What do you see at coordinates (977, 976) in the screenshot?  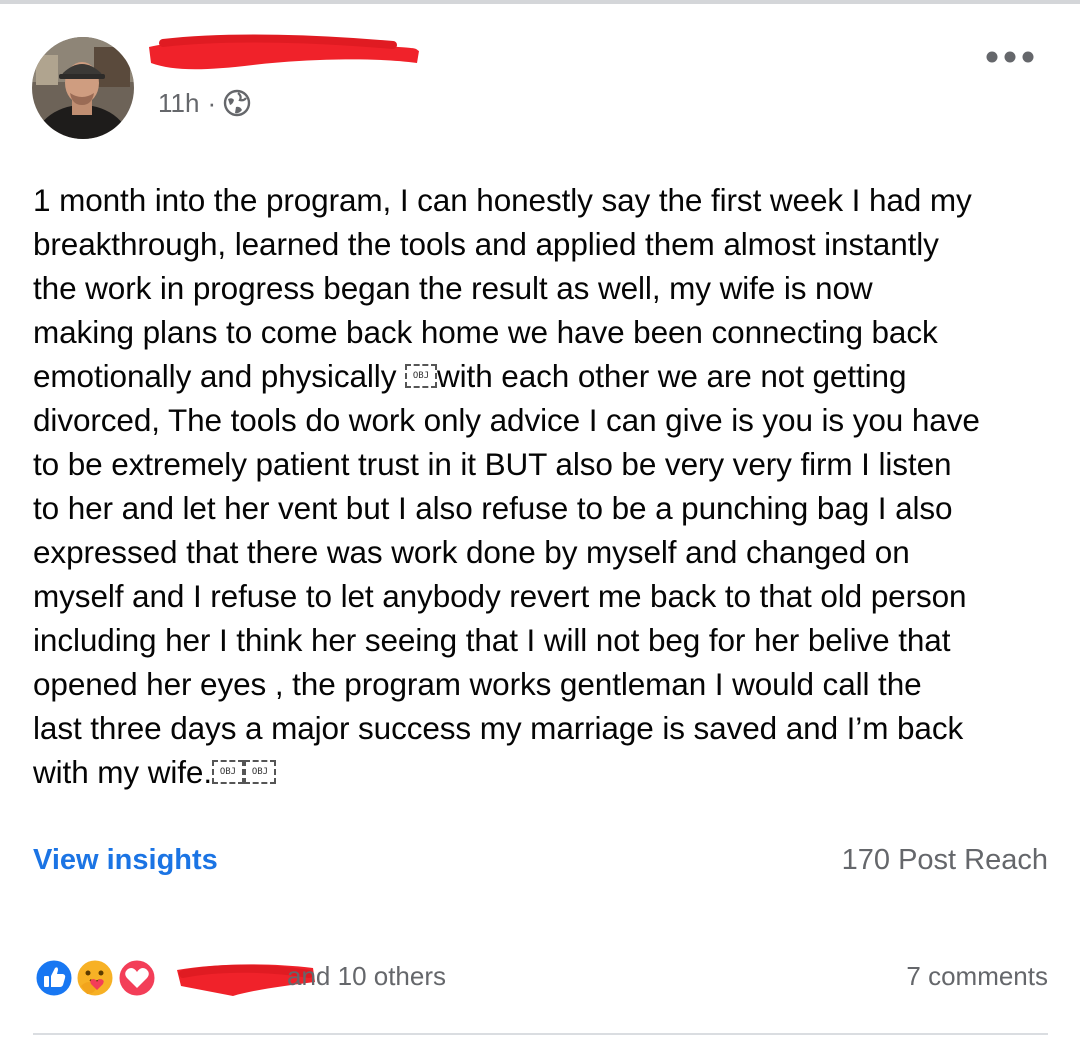 I see `comments-count: 7 comments` at bounding box center [977, 976].